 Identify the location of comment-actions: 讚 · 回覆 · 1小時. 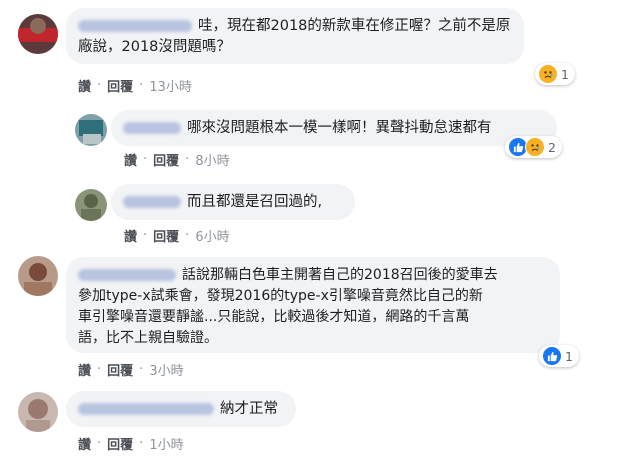
(131, 443).